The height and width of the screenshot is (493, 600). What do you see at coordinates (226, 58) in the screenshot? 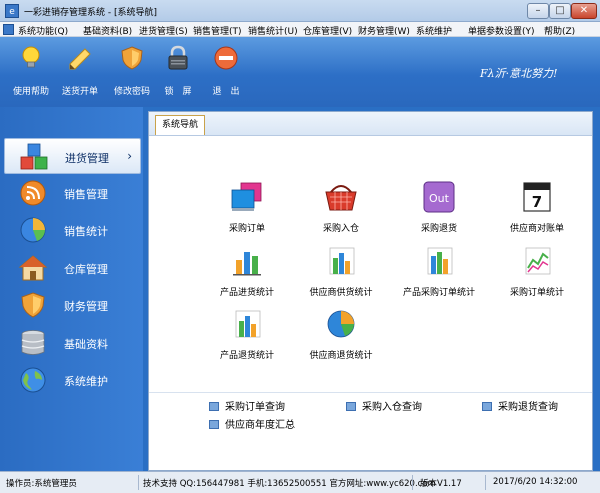
I see `exit-icon` at bounding box center [226, 58].